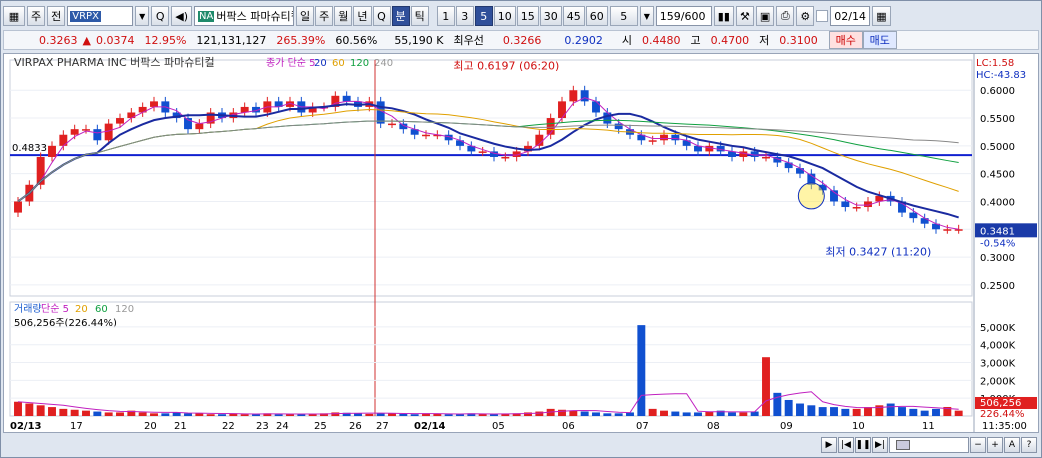  Describe the element at coordinates (160, 16) in the screenshot. I see `search-button: Q` at that location.